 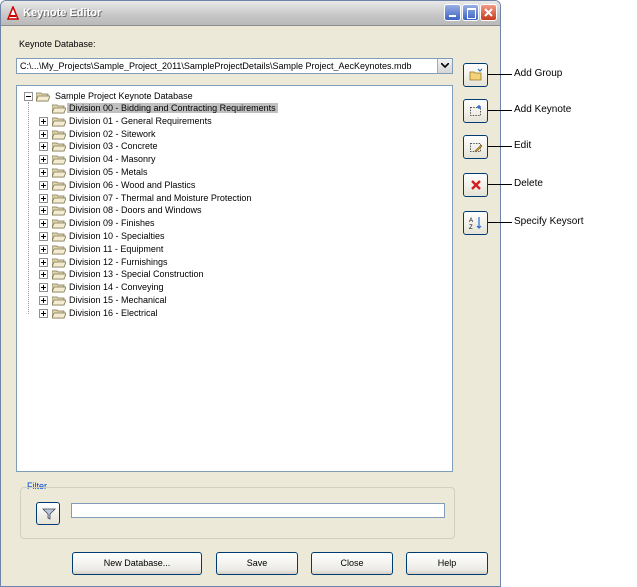 What do you see at coordinates (471, 227) in the screenshot?
I see `svg-text: Z` at bounding box center [471, 227].